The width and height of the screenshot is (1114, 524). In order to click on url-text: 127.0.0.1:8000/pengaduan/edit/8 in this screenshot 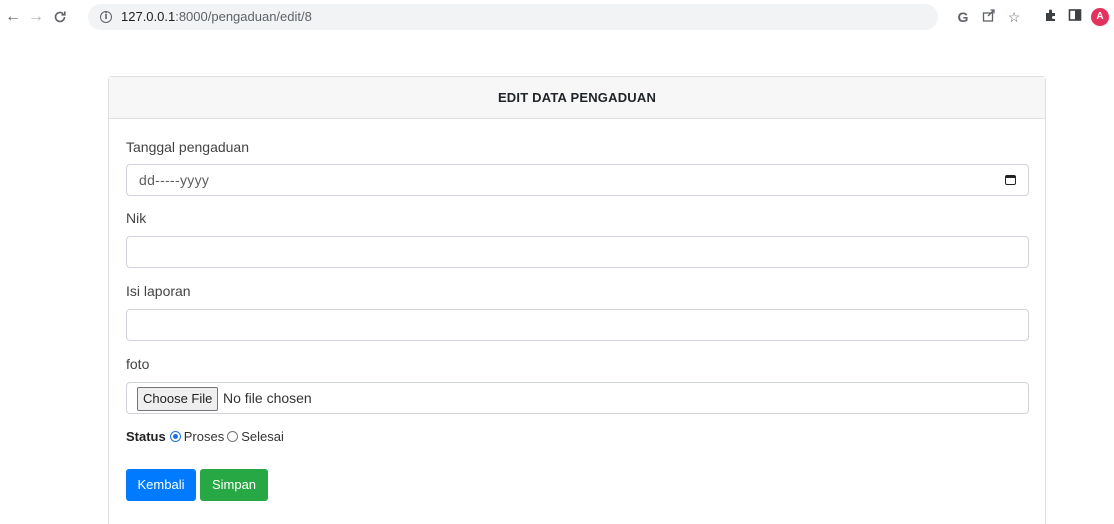, I will do `click(216, 16)`.